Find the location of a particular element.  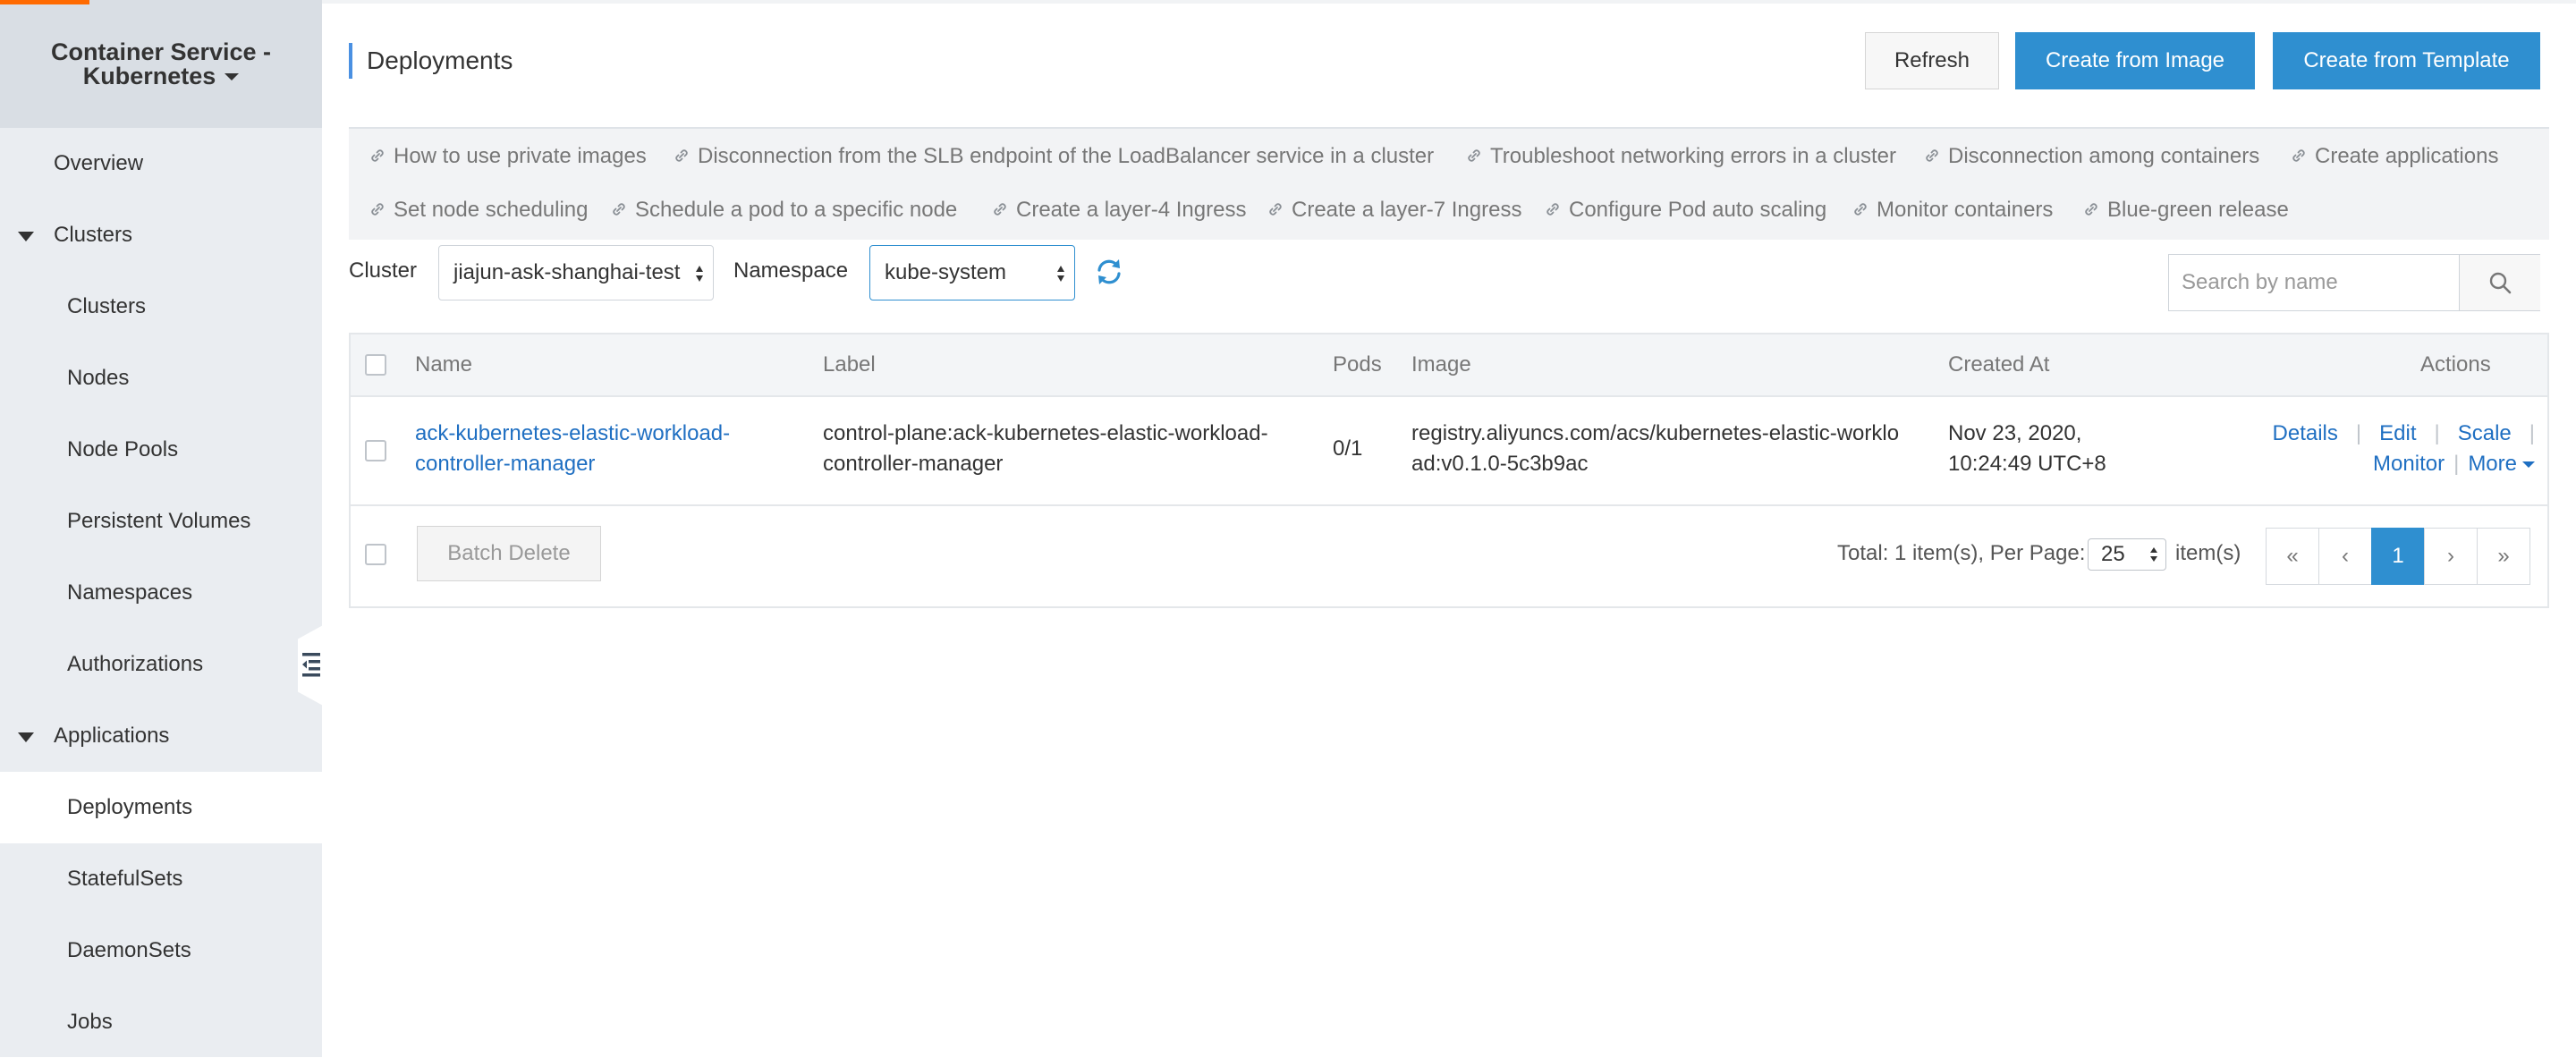

monitor-link: Monitor is located at coordinates (2409, 464).